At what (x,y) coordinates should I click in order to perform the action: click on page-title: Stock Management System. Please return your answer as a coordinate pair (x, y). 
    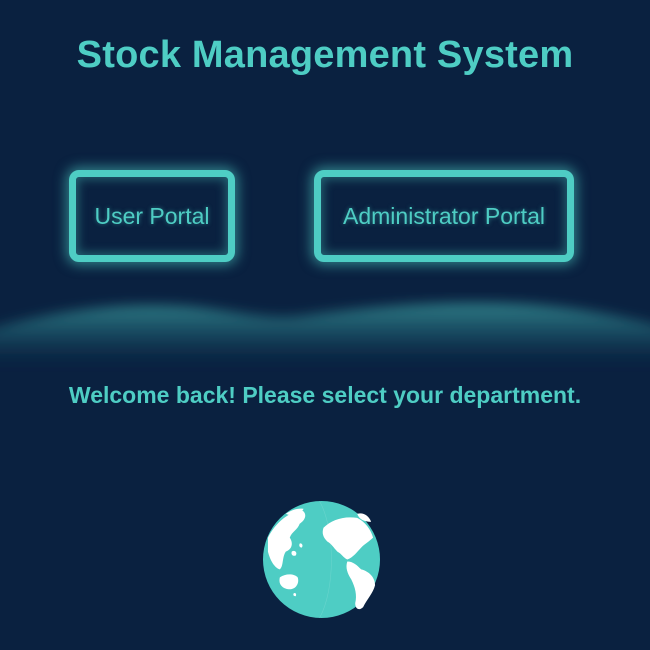
    Looking at the image, I should click on (325, 55).